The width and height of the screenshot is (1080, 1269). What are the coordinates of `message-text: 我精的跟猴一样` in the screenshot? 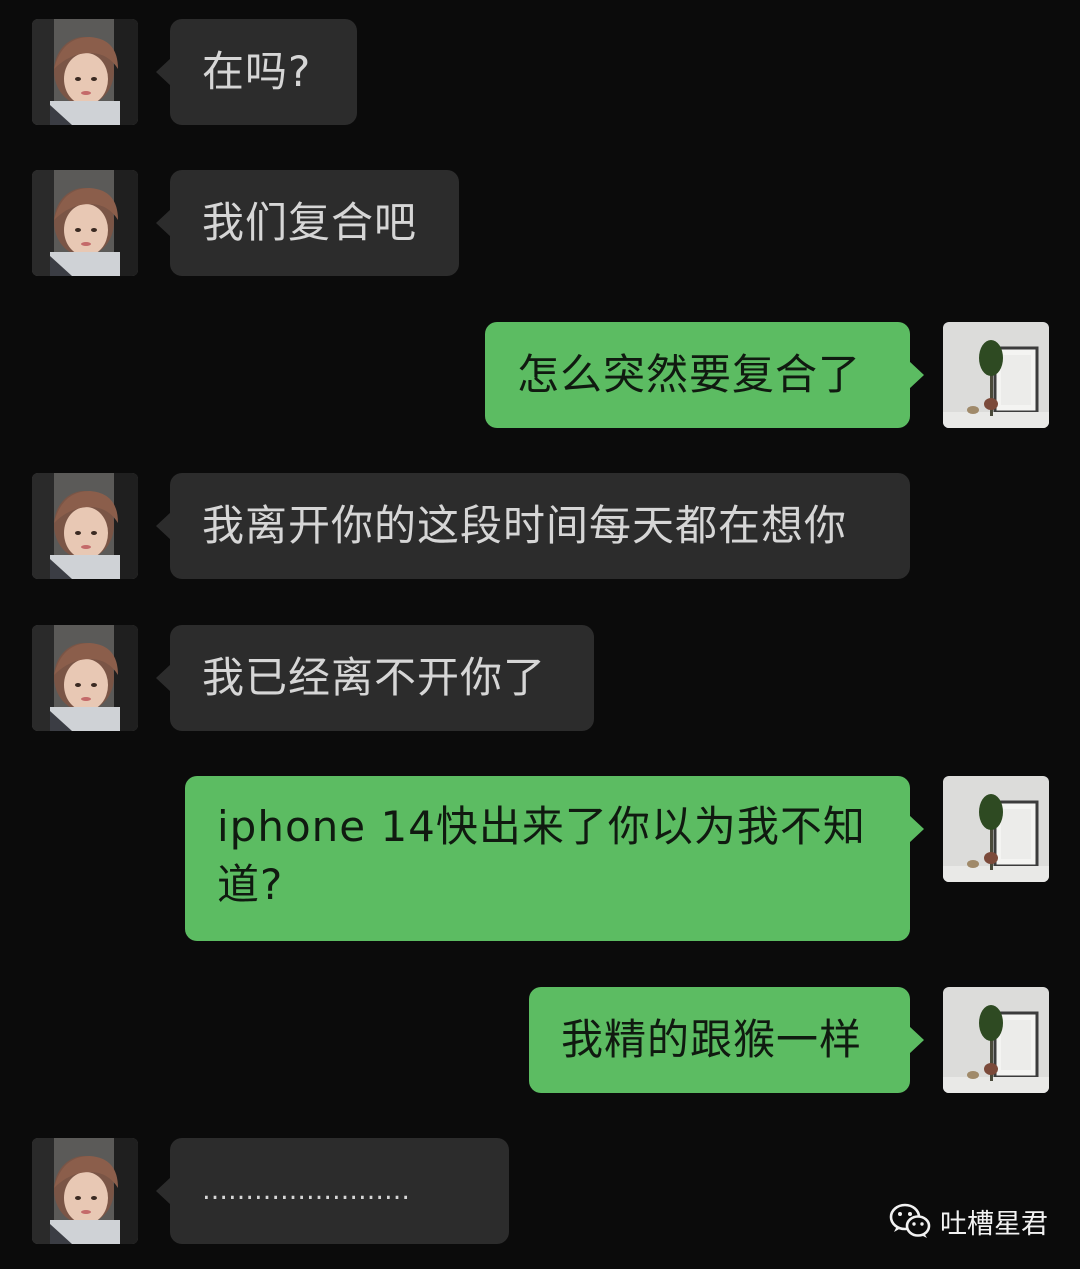 It's located at (712, 1039).